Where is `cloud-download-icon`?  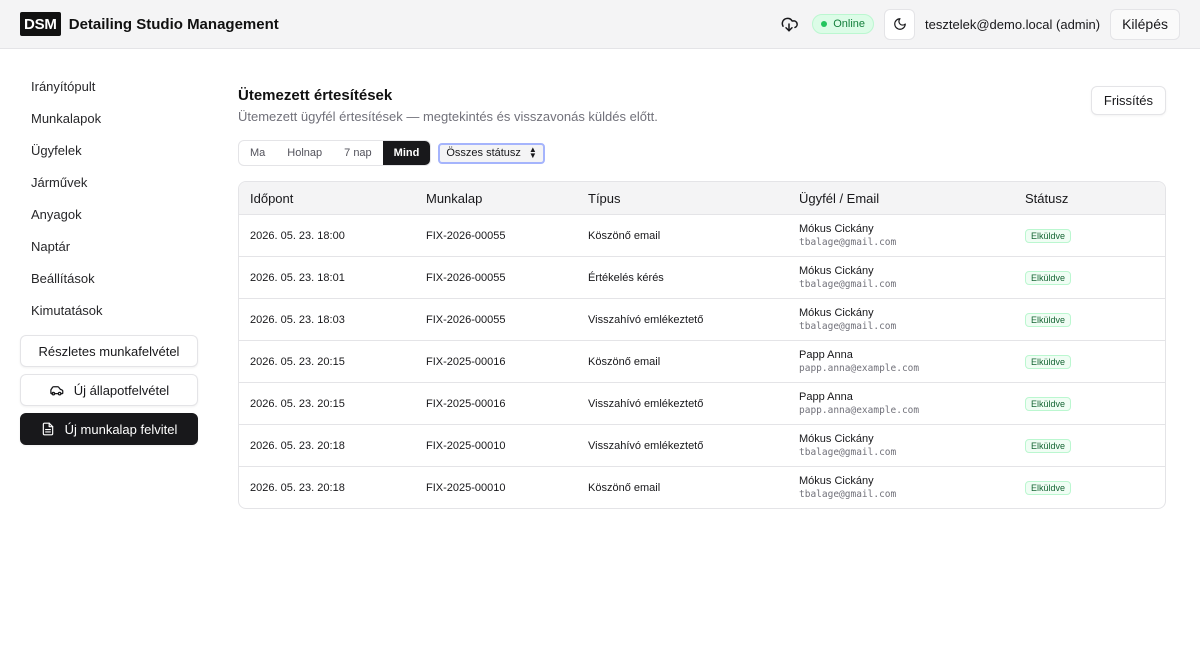
cloud-download-icon is located at coordinates (789, 24).